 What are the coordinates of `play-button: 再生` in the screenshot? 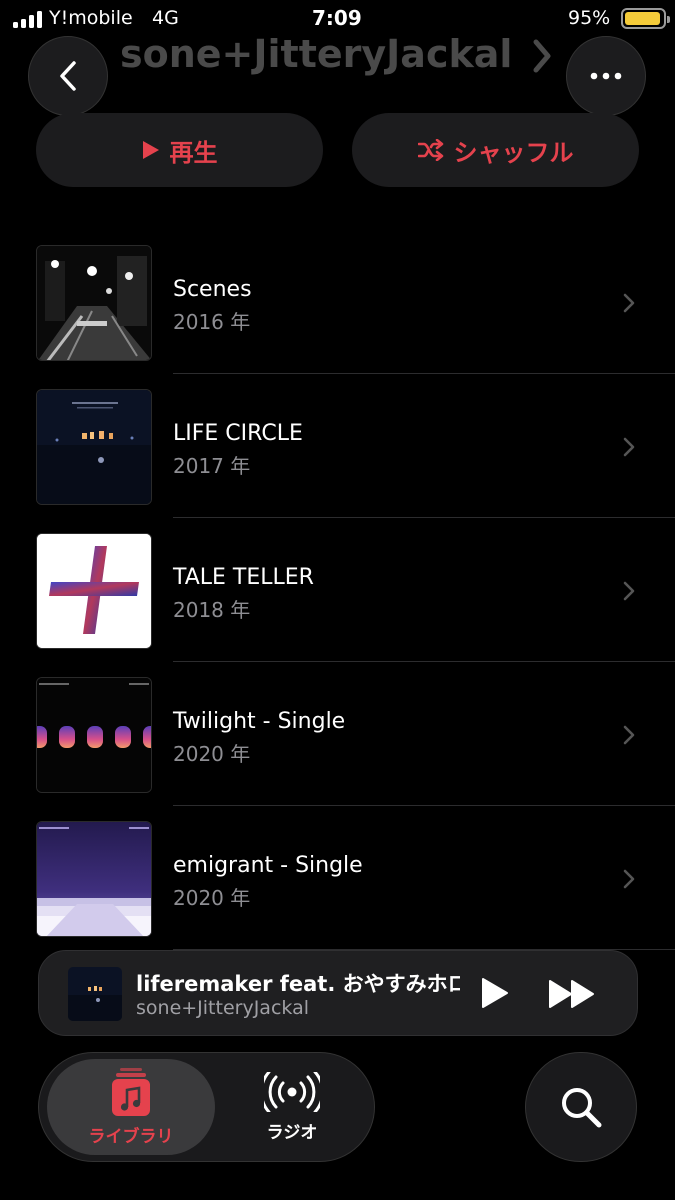 It's located at (179, 150).